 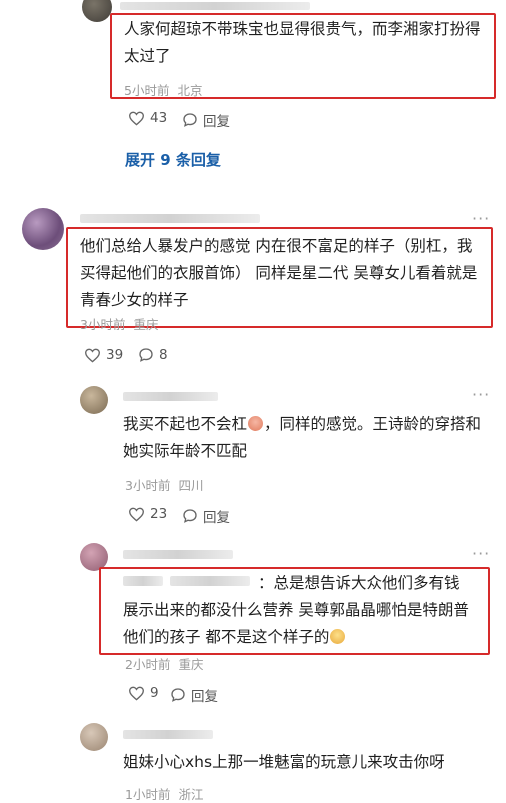 What do you see at coordinates (191, 664) in the screenshot?
I see `reply-location: 重庆` at bounding box center [191, 664].